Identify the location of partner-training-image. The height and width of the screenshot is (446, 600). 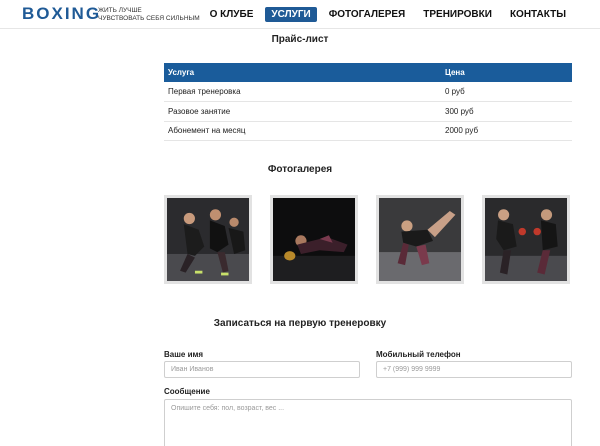
(526, 239).